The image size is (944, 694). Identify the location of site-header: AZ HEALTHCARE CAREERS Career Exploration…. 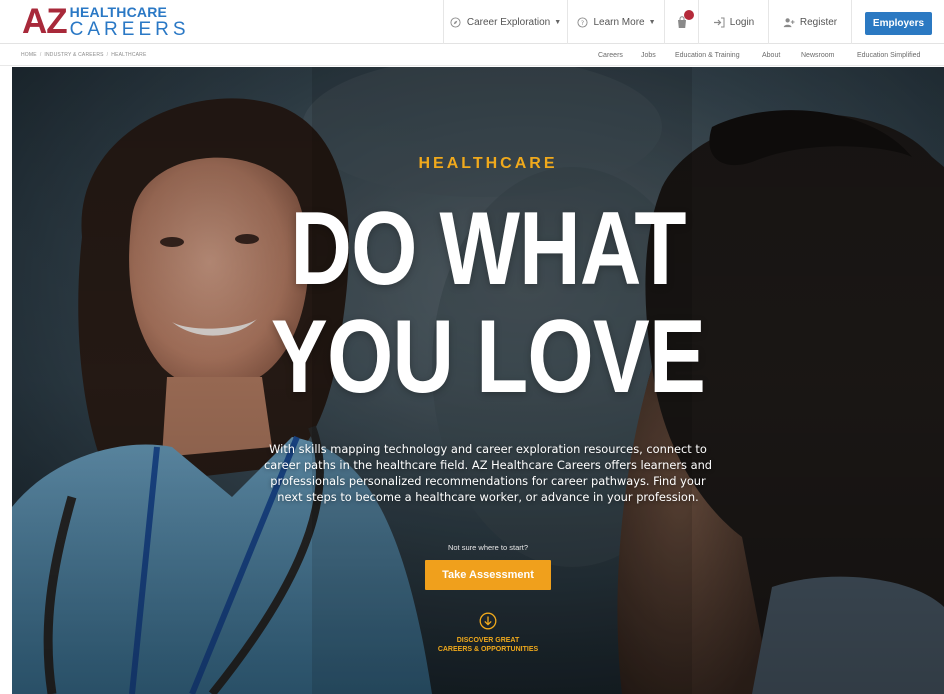
(472, 22).